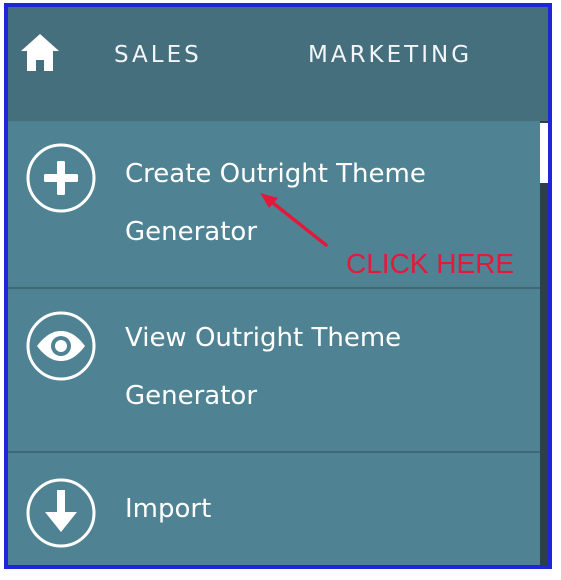 The image size is (561, 580). What do you see at coordinates (61, 346) in the screenshot?
I see `eye-circle-icon` at bounding box center [61, 346].